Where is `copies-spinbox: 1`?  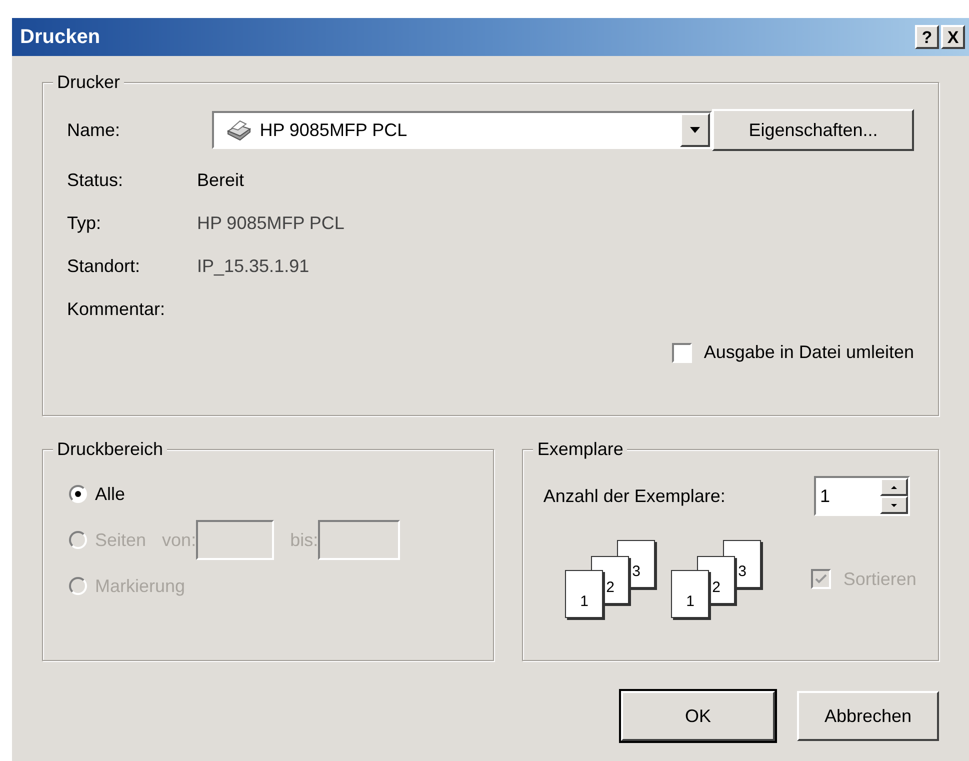 copies-spinbox: 1 is located at coordinates (862, 496).